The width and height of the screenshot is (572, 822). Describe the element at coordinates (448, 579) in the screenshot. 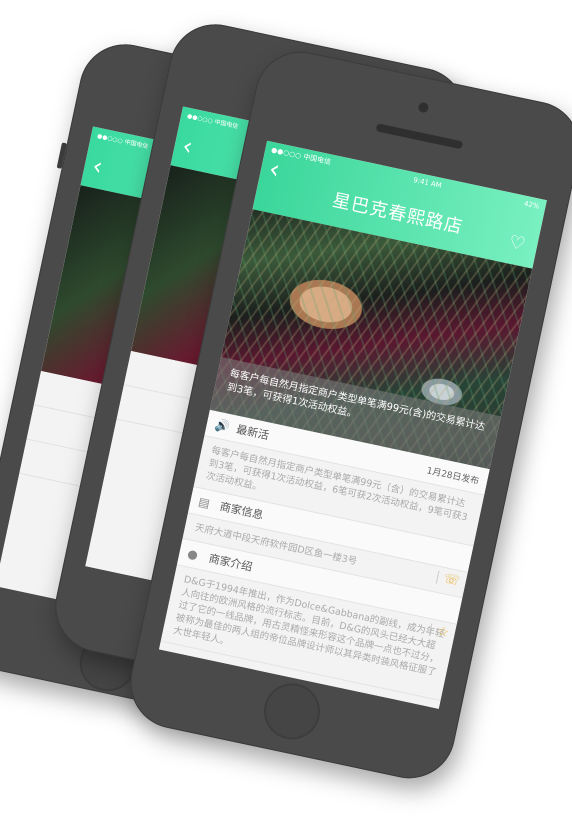

I see `phone-icon: ☏` at that location.